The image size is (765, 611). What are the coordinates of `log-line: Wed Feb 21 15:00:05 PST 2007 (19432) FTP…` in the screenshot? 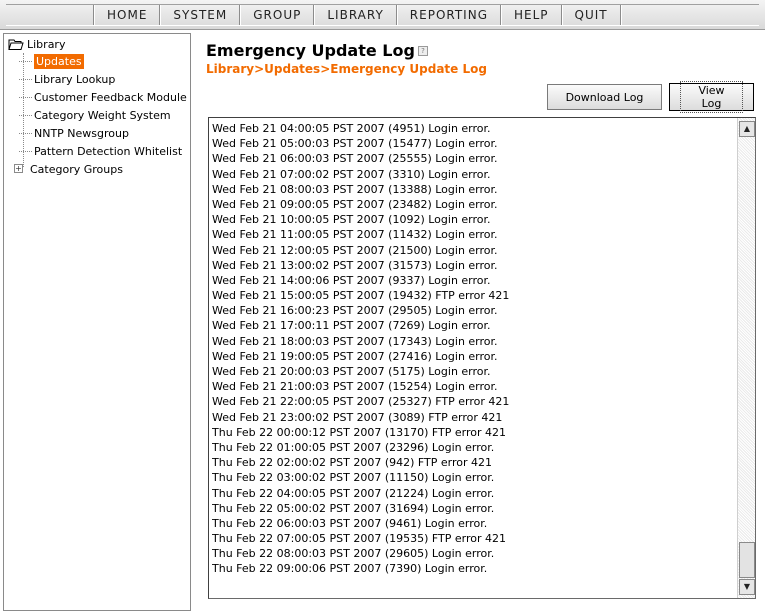 It's located at (361, 296).